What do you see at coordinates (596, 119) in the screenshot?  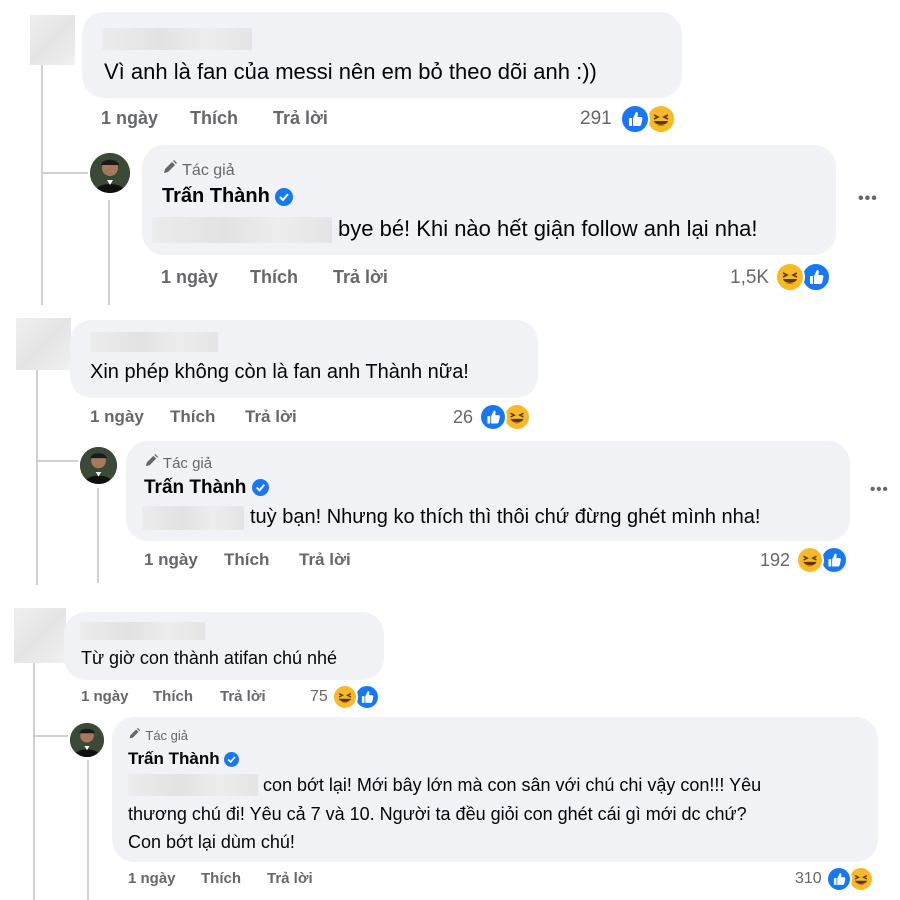 I see `reaction-count: 291` at bounding box center [596, 119].